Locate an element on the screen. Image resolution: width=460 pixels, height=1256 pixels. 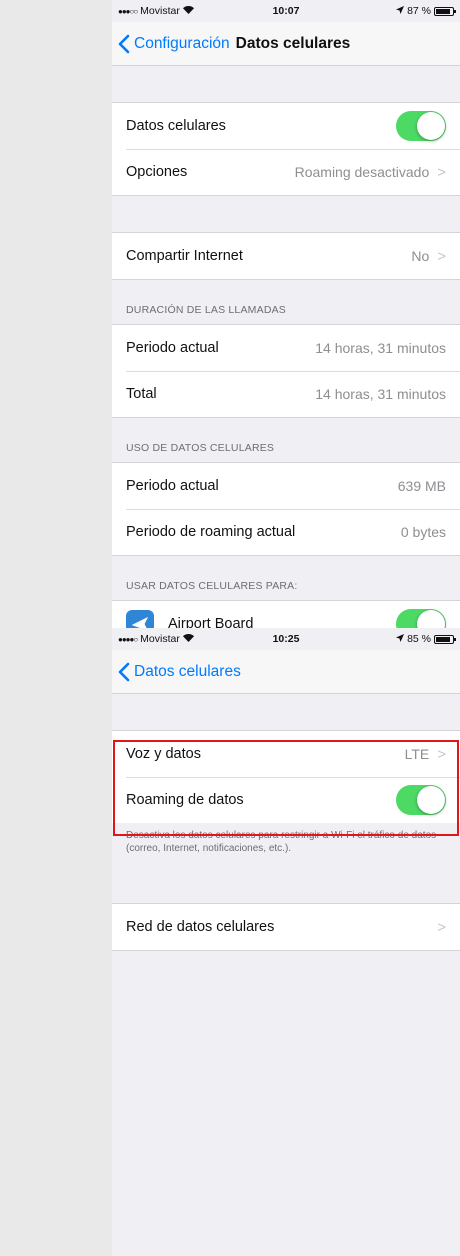
options-label: Opciones is located at coordinates (157, 172).